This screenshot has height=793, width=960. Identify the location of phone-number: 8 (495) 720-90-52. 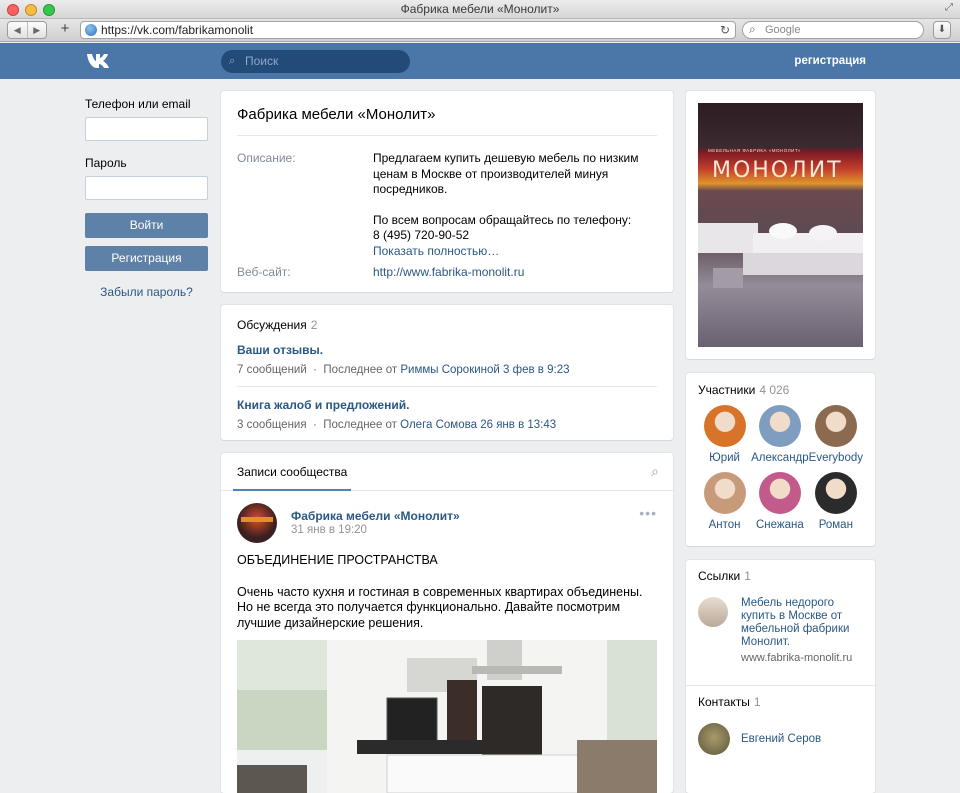
(421, 235).